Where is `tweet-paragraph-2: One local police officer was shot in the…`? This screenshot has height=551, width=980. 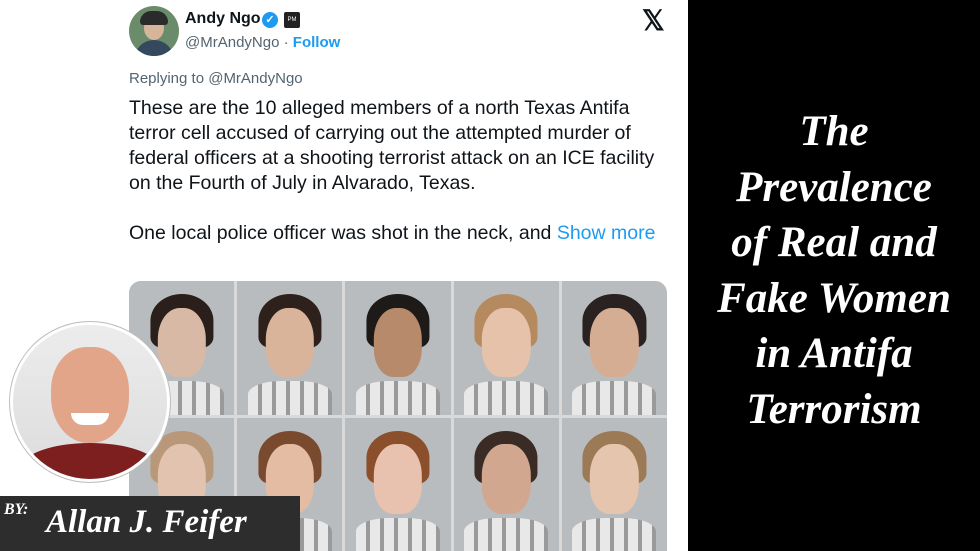
tweet-paragraph-2: One local police officer was shot in the… is located at coordinates (399, 233).